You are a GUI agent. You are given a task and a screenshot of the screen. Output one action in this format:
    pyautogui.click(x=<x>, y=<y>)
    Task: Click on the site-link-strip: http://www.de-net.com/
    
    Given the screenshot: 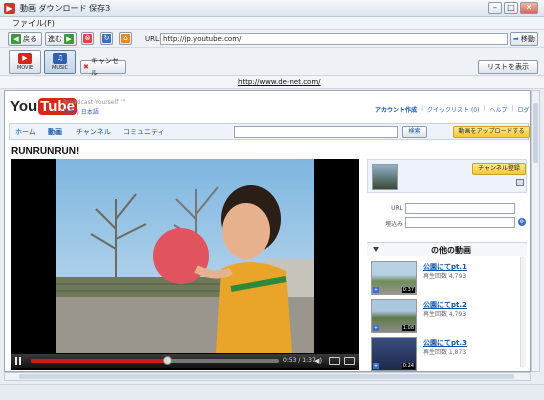 What is the action you would take?
    pyautogui.click(x=272, y=82)
    